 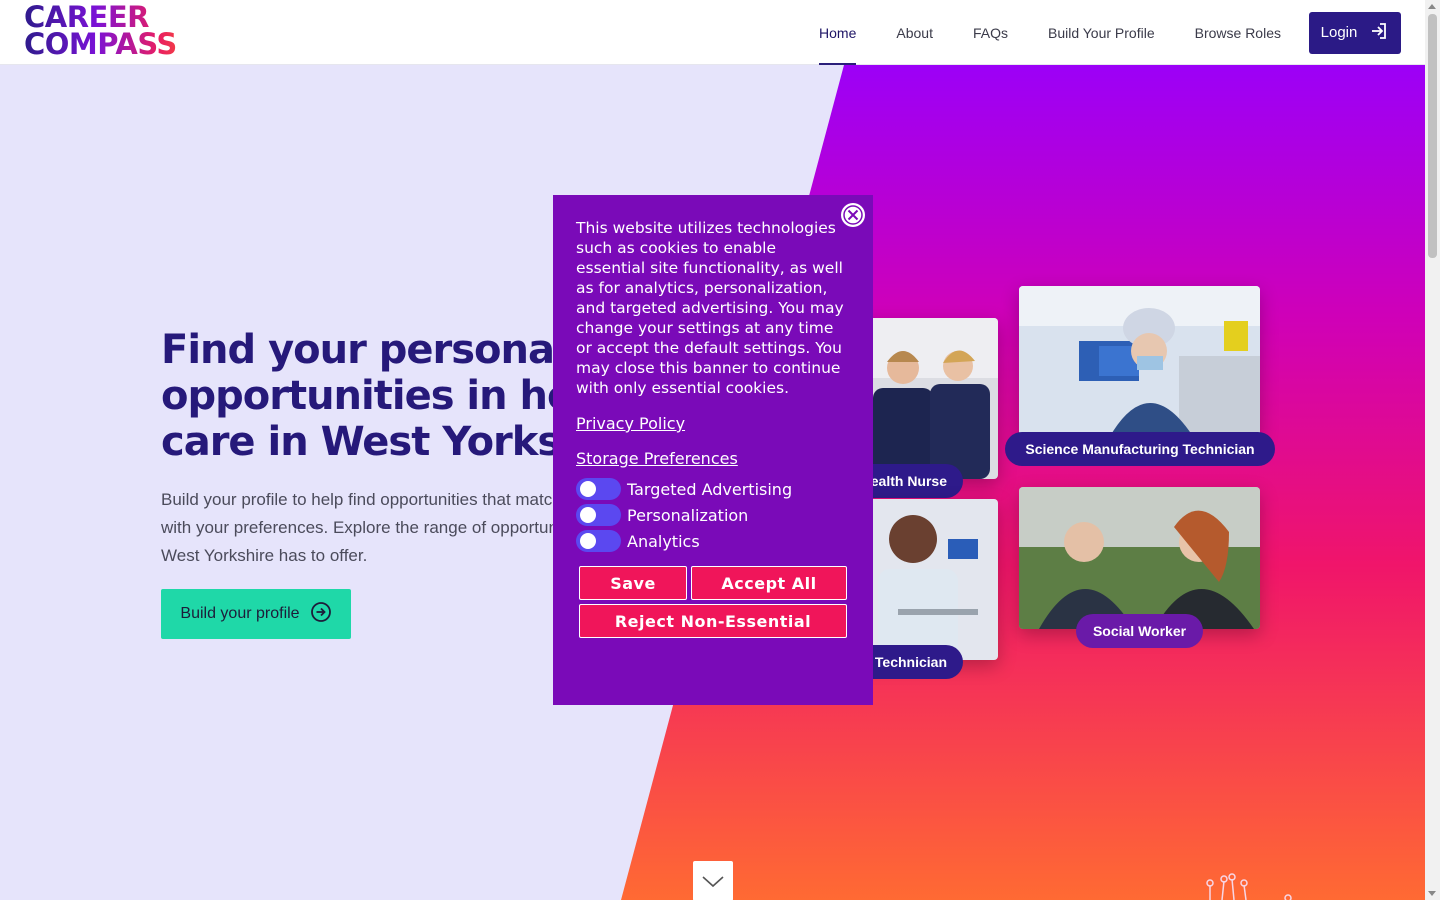 What do you see at coordinates (769, 583) in the screenshot?
I see `accept-all-button: Accept All` at bounding box center [769, 583].